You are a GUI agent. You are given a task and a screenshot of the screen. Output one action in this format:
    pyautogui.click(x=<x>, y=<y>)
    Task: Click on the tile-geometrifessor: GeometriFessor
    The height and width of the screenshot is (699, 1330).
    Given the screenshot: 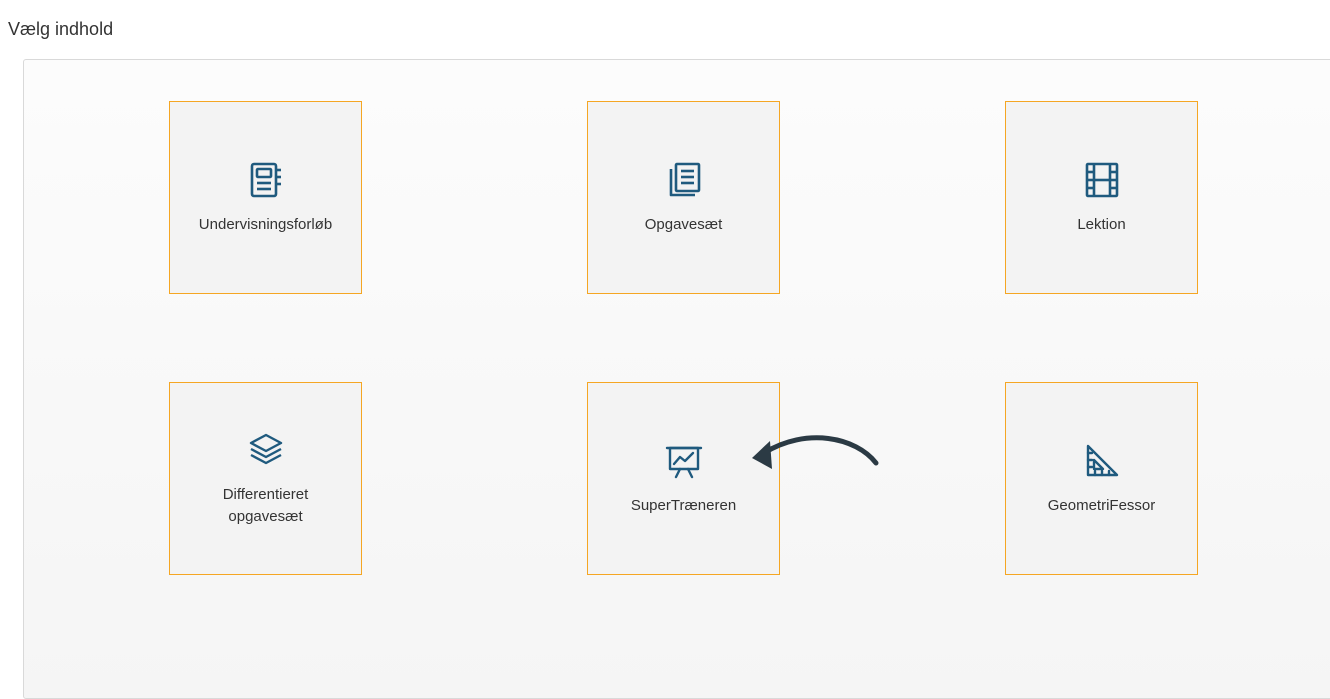 What is the action you would take?
    pyautogui.click(x=1101, y=478)
    